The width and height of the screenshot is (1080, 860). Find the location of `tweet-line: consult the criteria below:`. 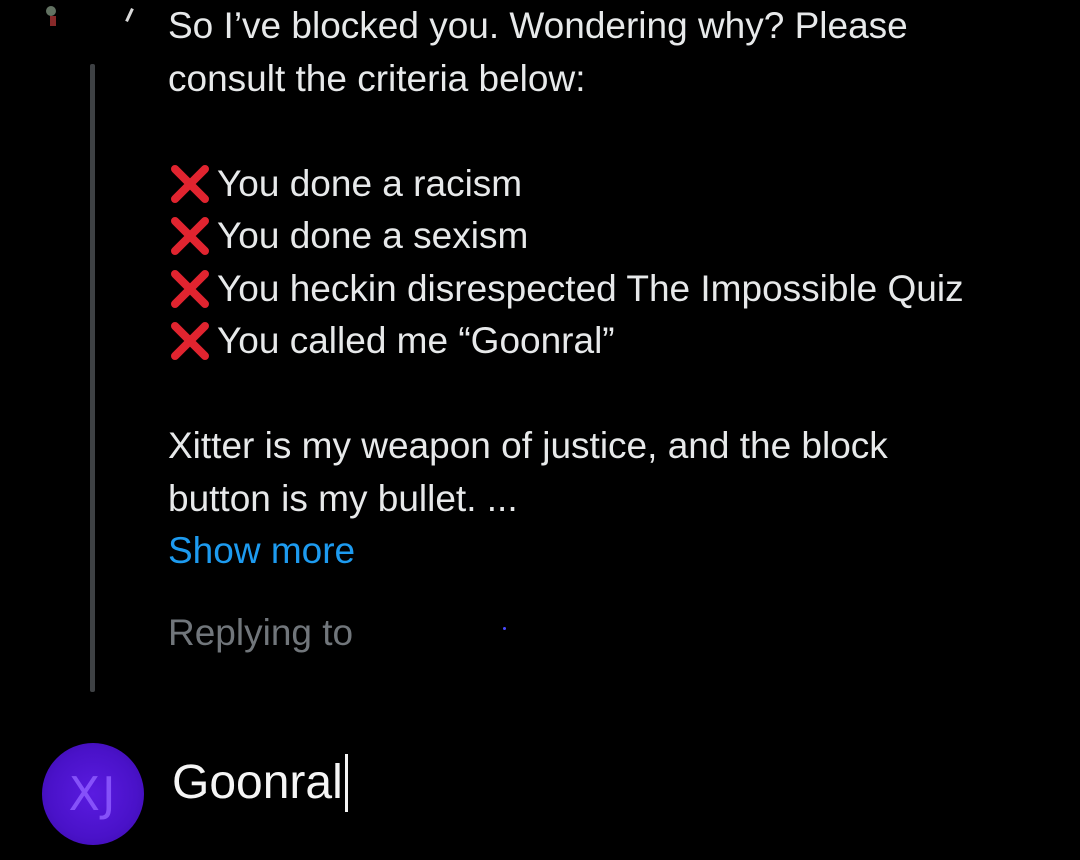

tweet-line: consult the criteria below: is located at coordinates (377, 78).